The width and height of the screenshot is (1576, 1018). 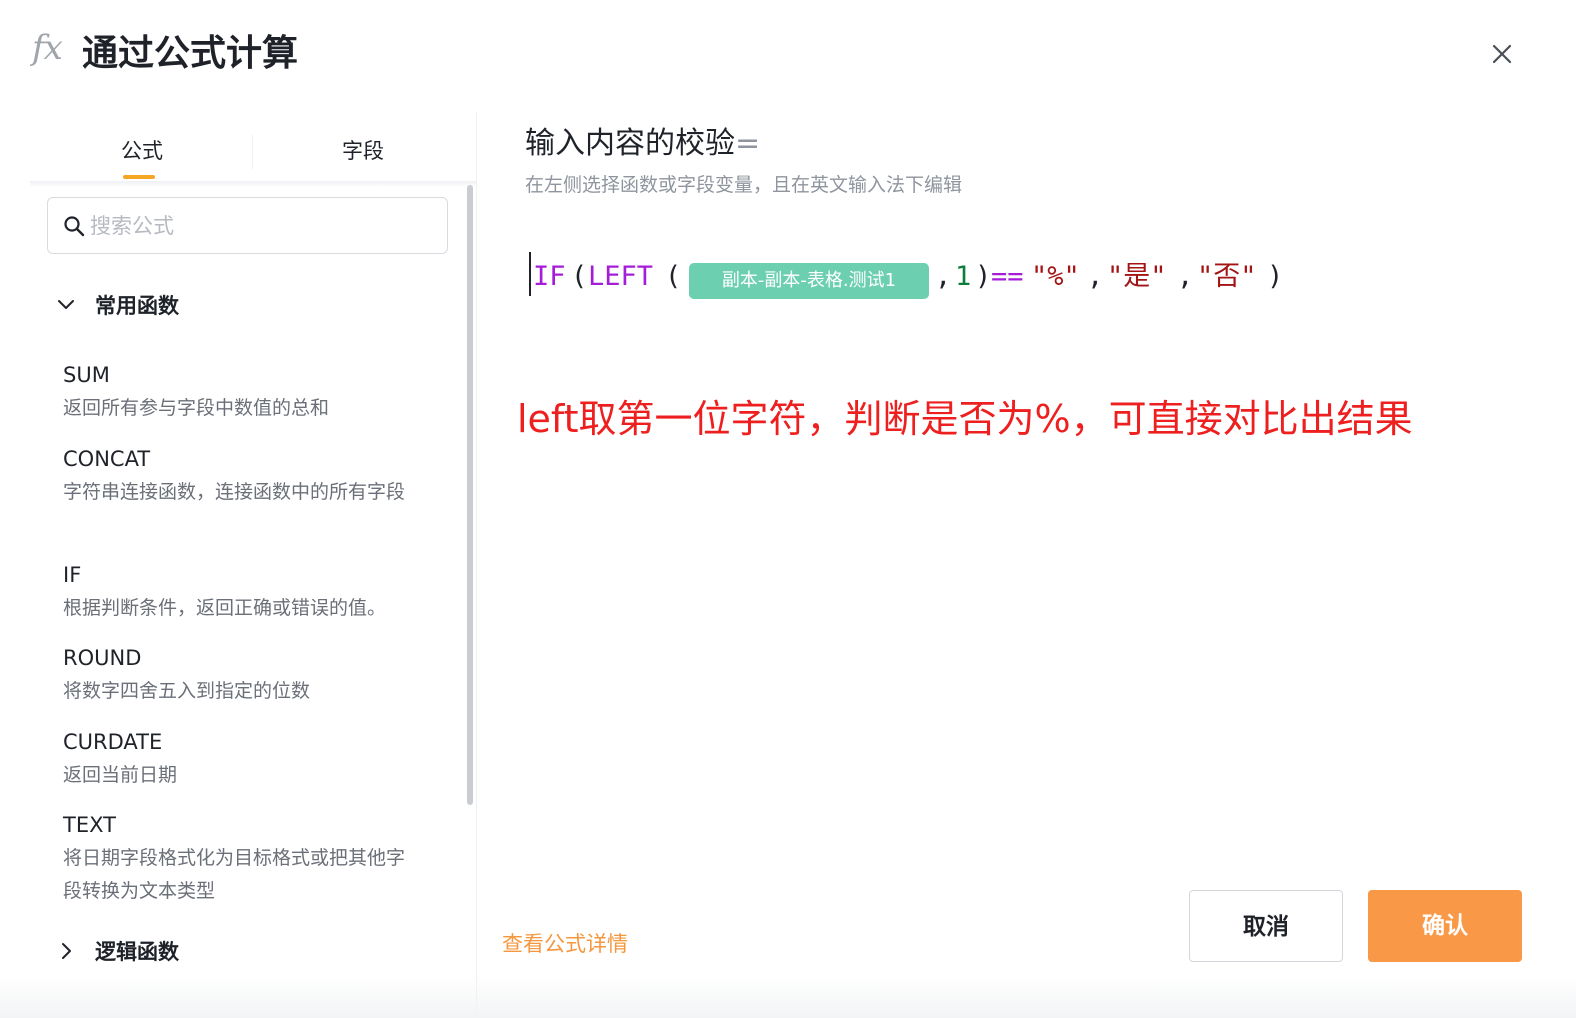 What do you see at coordinates (113, 742) in the screenshot?
I see `function-name: CURDATE` at bounding box center [113, 742].